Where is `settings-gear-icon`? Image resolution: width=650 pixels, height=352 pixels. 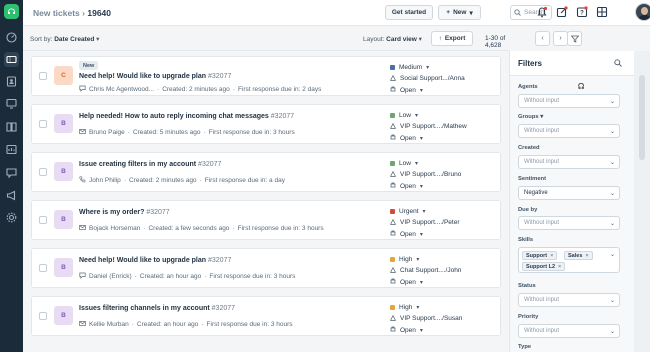 settings-gear-icon is located at coordinates (11, 217).